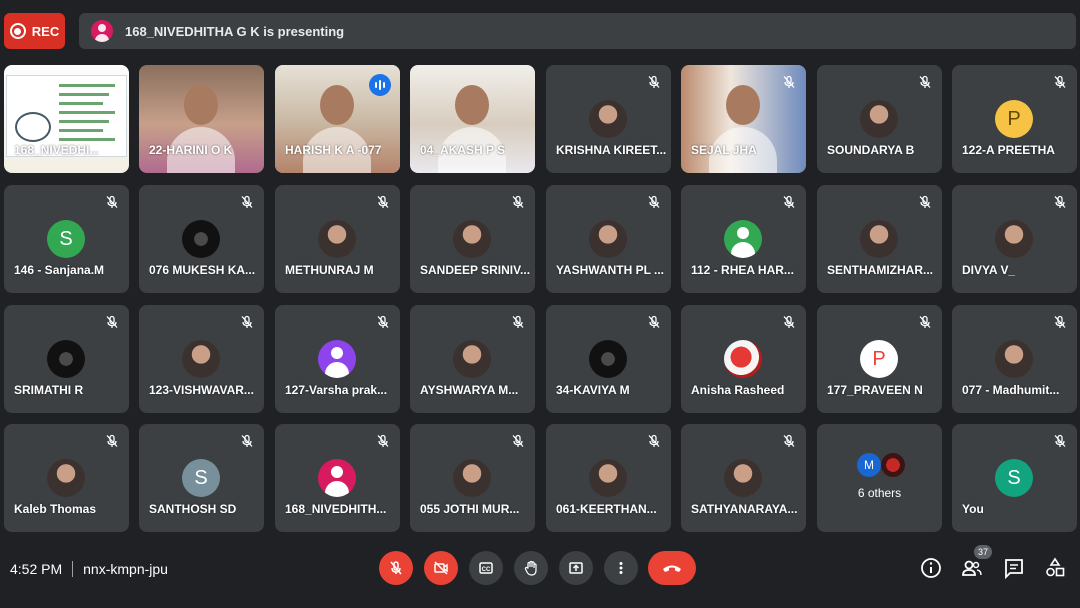  I want to click on participant-tile: SEJAL JHA, so click(743, 119).